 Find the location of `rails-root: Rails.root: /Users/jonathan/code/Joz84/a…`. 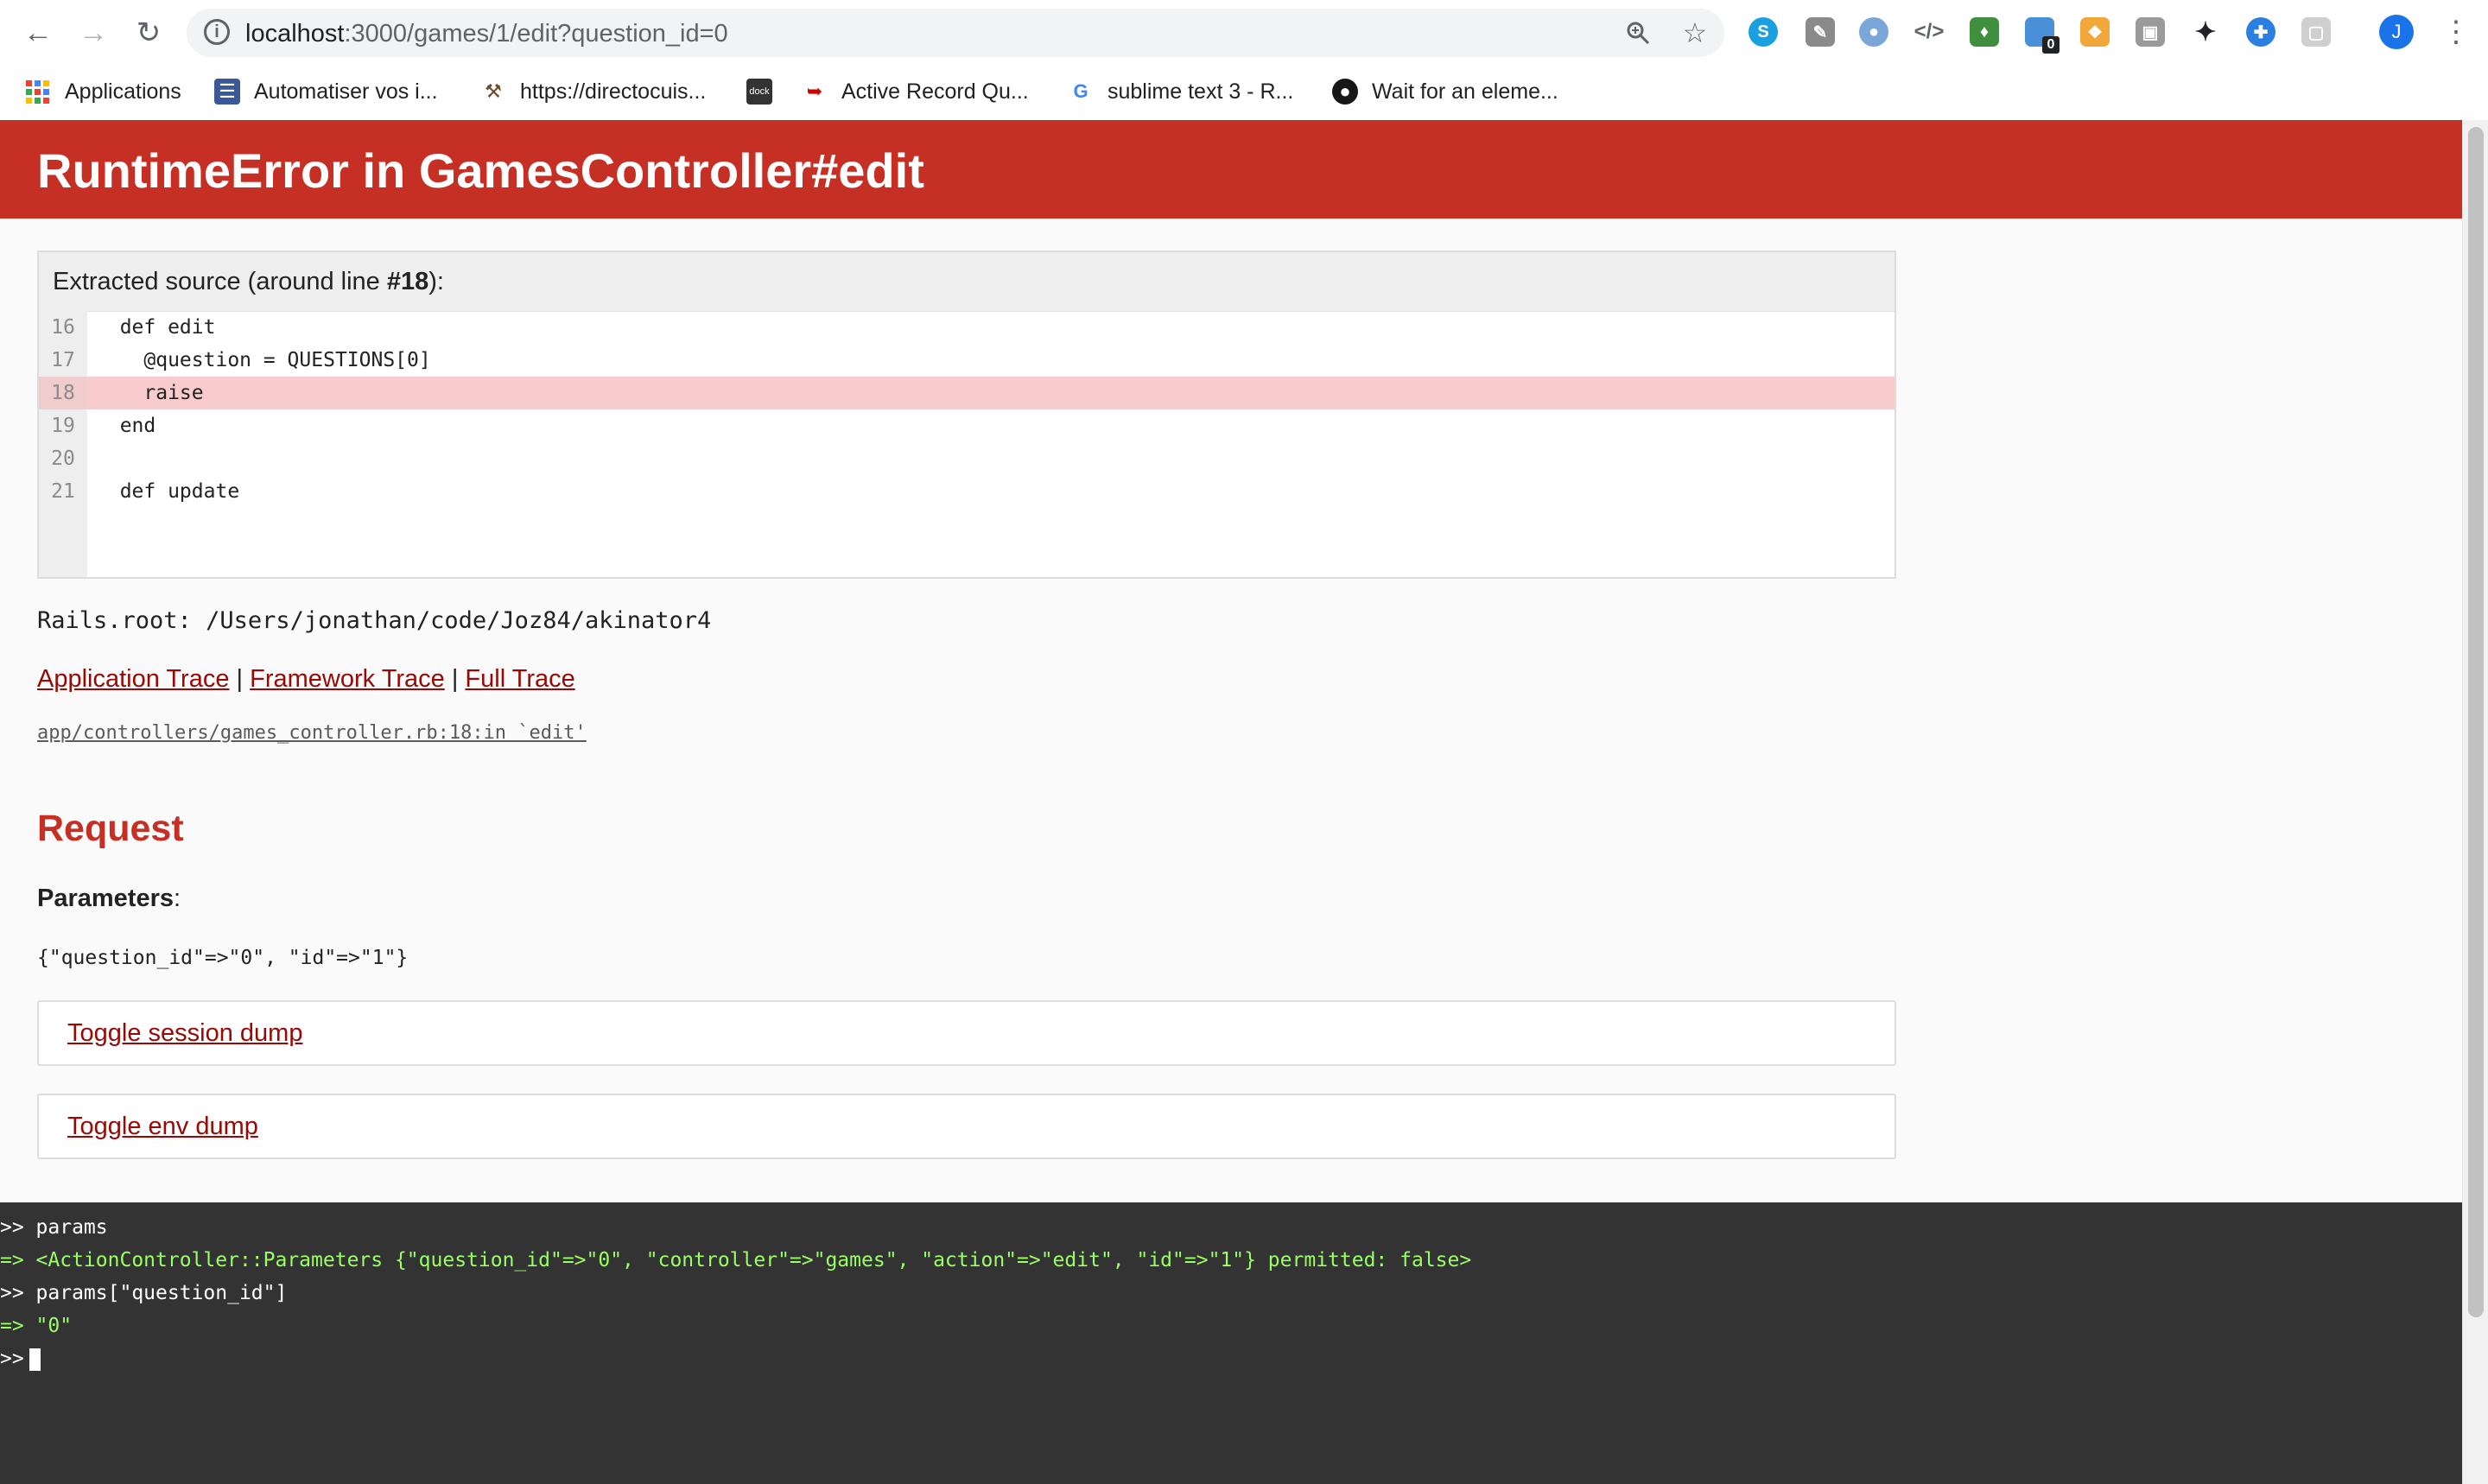

rails-root: Rails.root: /Users/jonathan/code/Joz84/a… is located at coordinates (374, 620).